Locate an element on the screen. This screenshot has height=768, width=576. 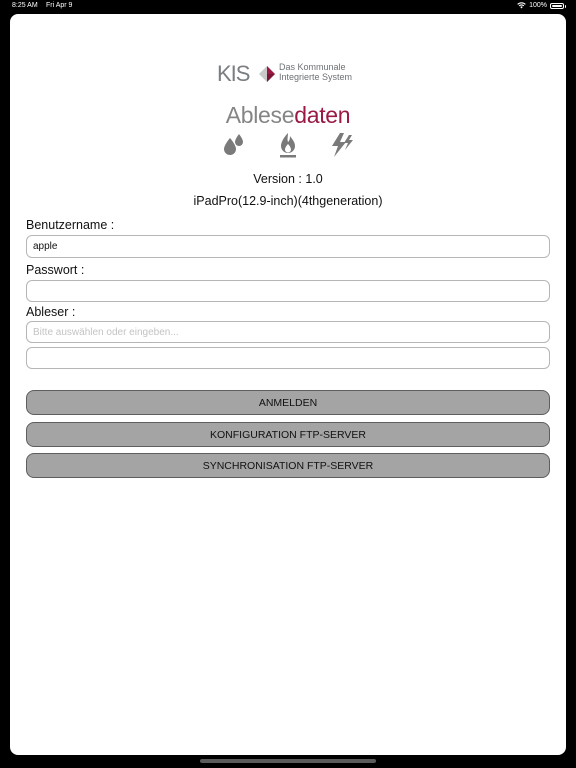
utility-icons is located at coordinates (289, 145).